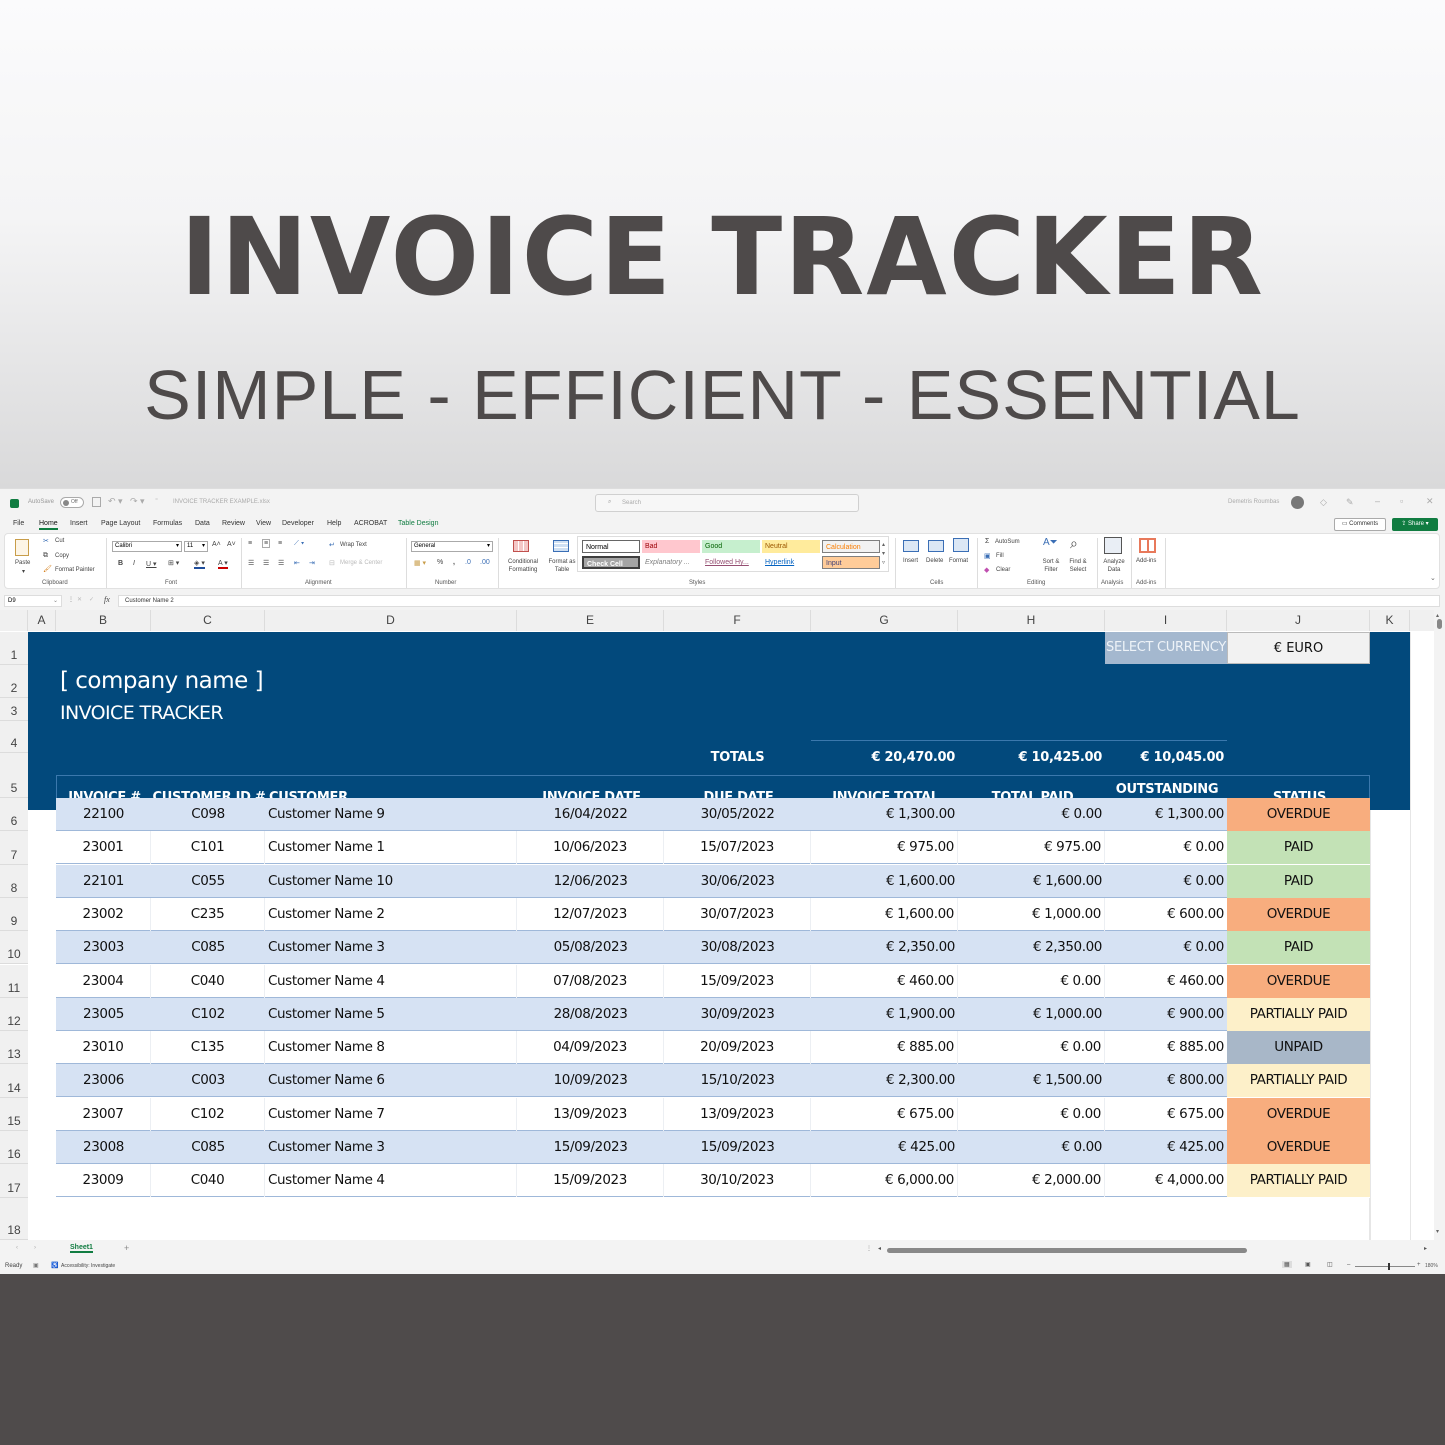  I want to click on name-box: D9 ⌄, so click(33, 601).